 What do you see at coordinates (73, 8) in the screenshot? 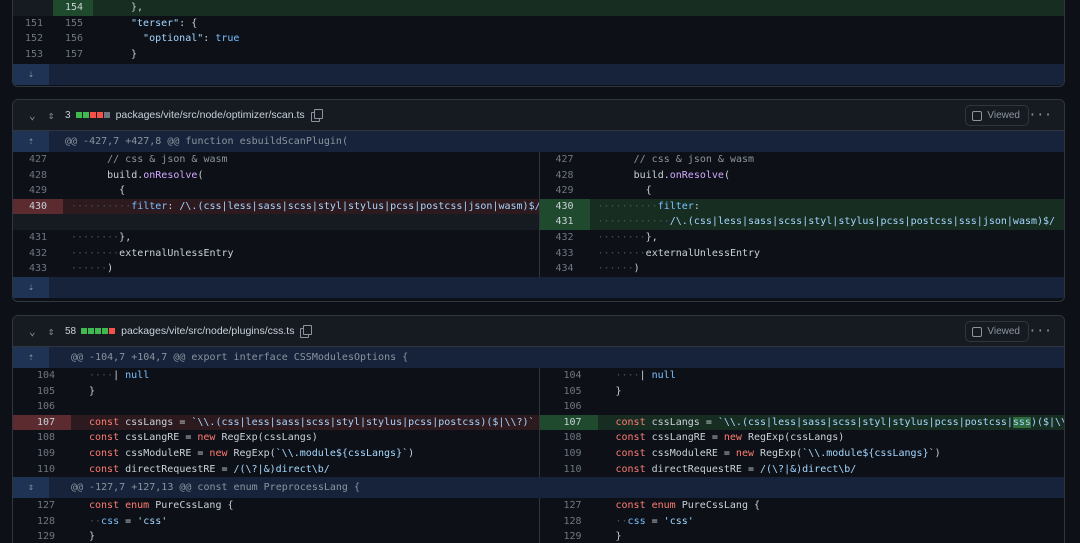
I see `new-line-number: 154` at bounding box center [73, 8].